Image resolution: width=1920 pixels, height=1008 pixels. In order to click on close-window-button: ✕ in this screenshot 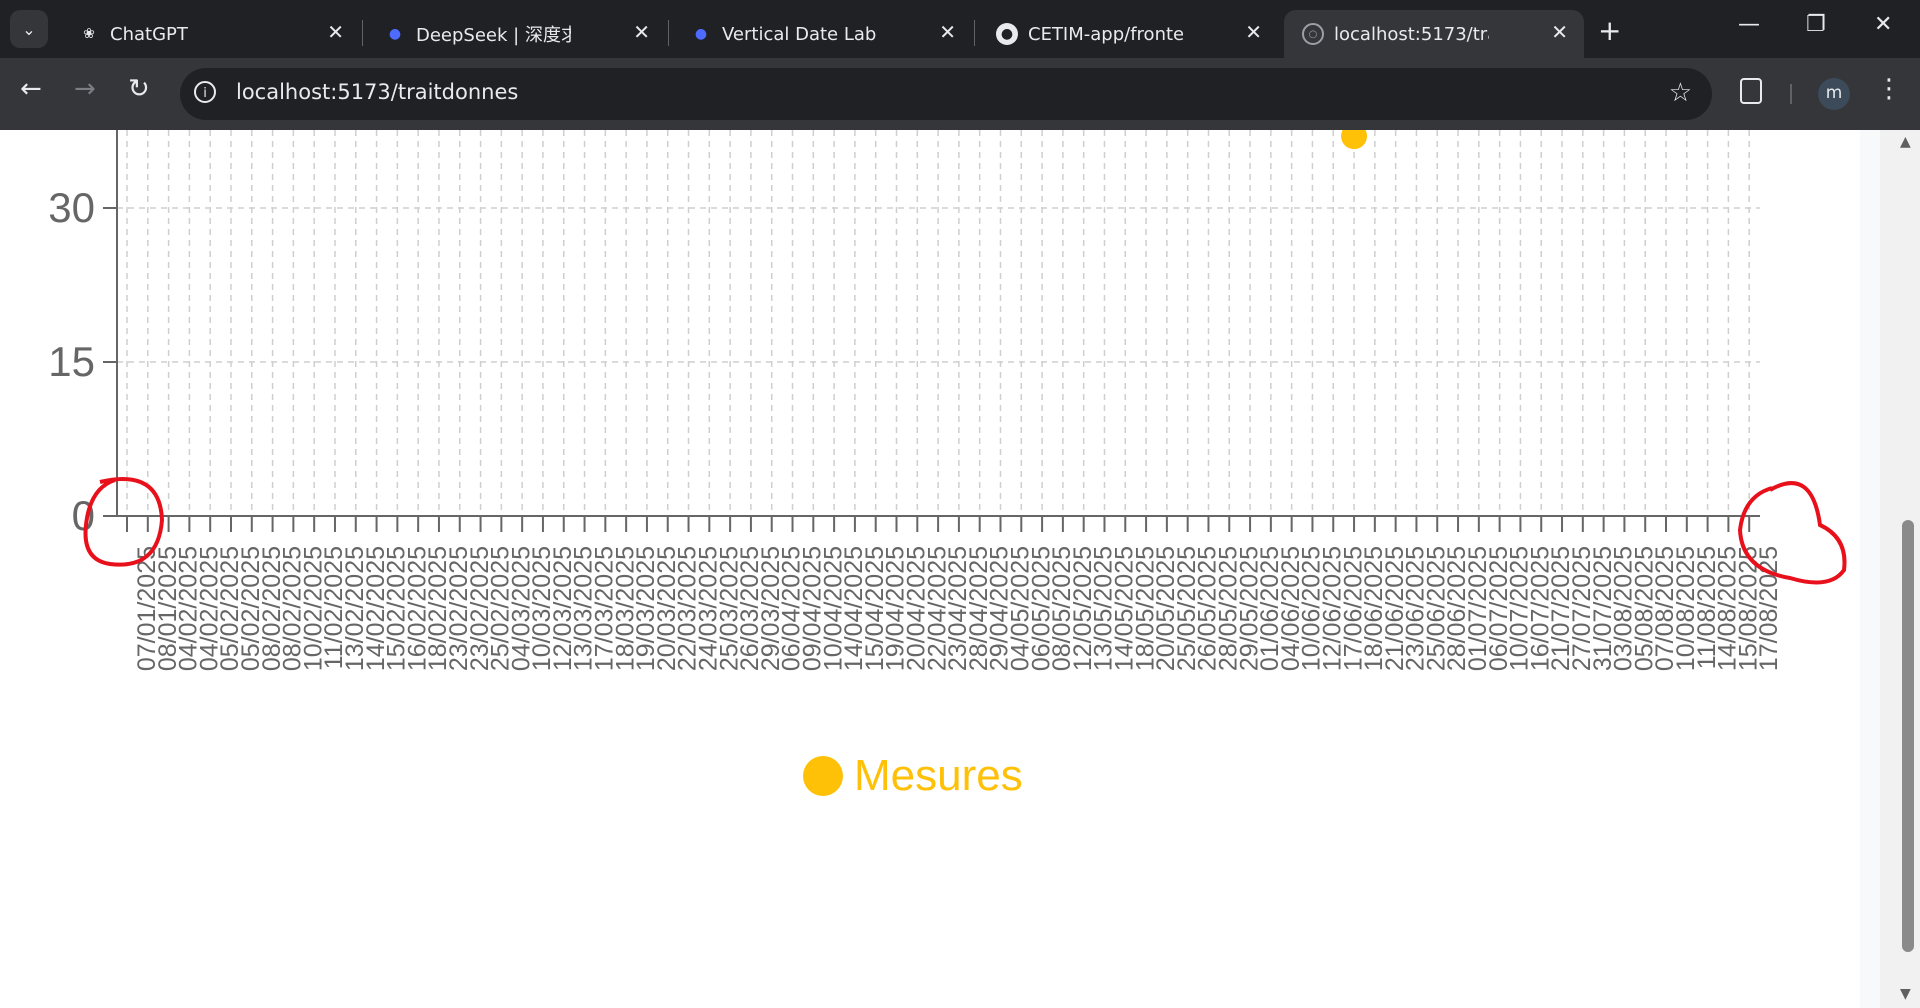, I will do `click(1883, 24)`.